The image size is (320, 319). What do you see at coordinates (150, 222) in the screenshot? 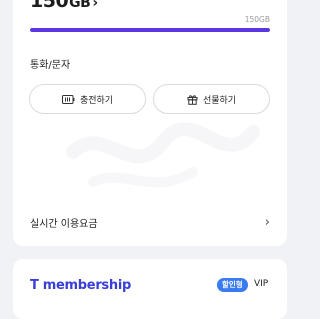
I see `realtime-fee-row: 실시간 이용요금 ›` at bounding box center [150, 222].